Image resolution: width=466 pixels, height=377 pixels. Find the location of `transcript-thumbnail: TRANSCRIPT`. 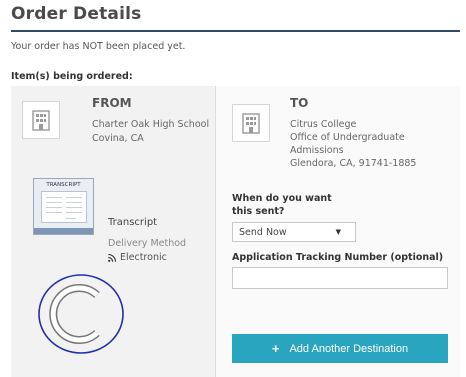

transcript-thumbnail: TRANSCRIPT is located at coordinates (63, 206).